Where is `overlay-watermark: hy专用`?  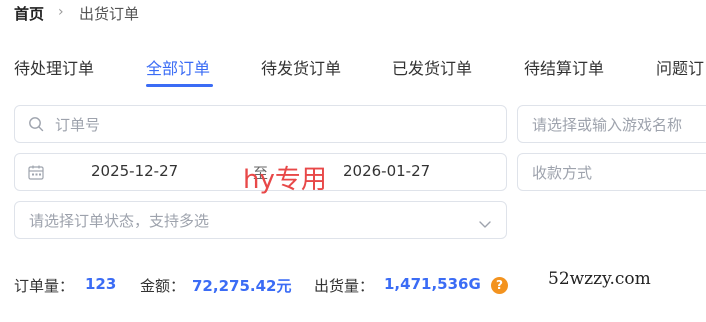
overlay-watermark: hy专用 is located at coordinates (285, 180).